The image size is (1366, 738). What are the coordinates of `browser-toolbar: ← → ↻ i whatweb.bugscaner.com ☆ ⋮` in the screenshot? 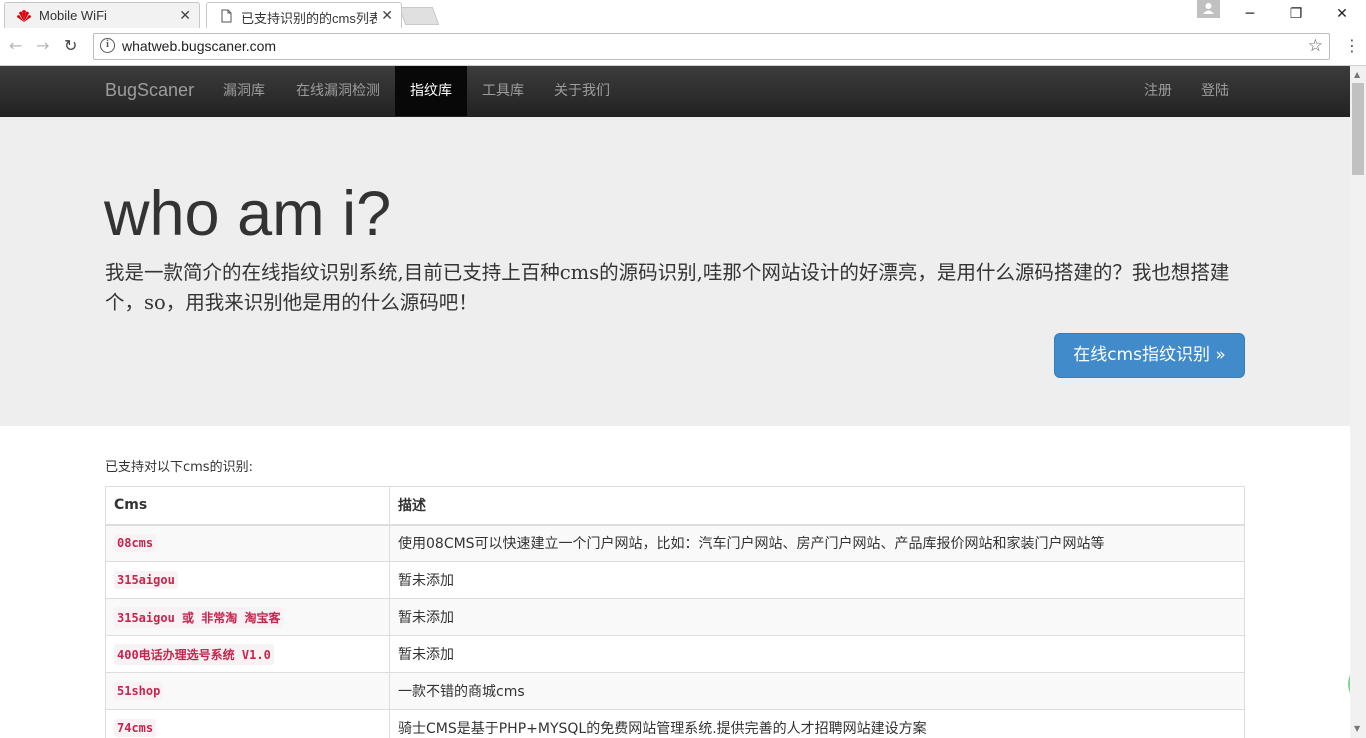 It's located at (683, 47).